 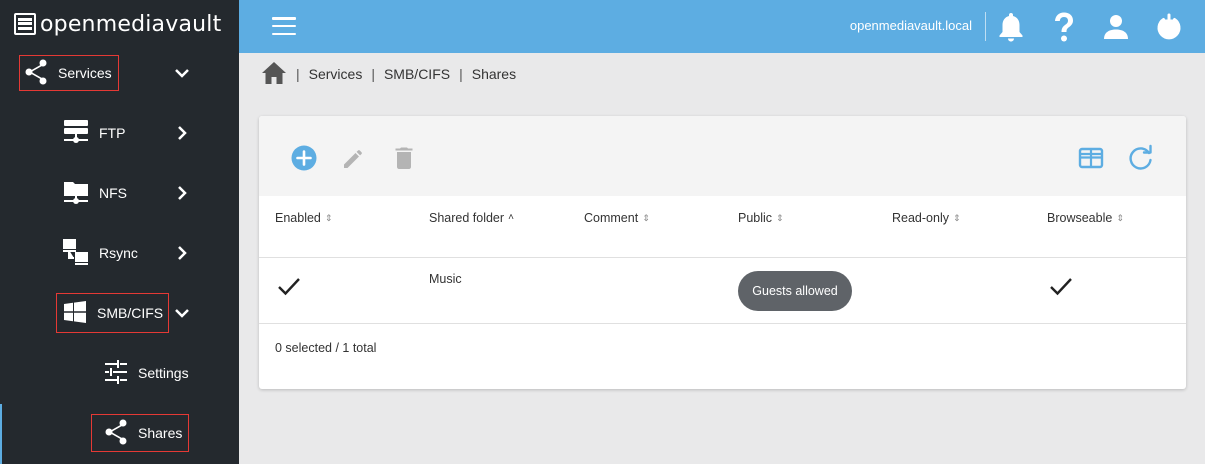 I want to click on column-header-comment: Comment ⇕, so click(x=617, y=218).